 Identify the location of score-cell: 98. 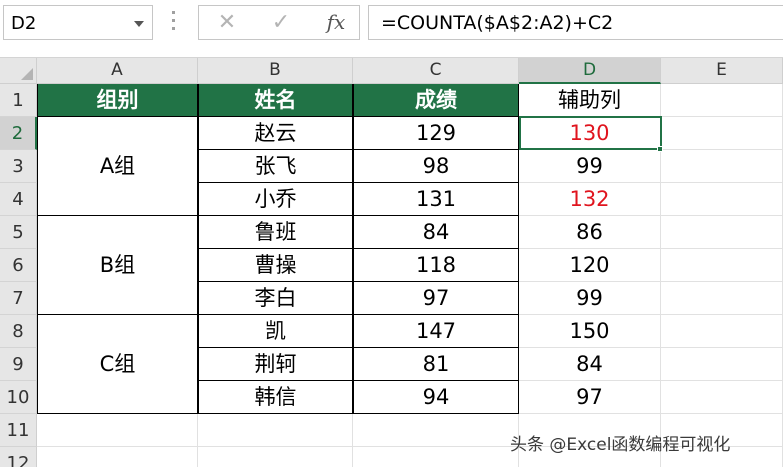
(436, 166).